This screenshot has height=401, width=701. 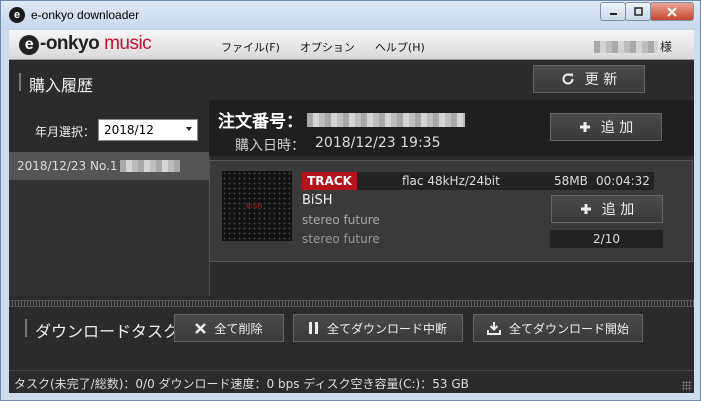 What do you see at coordinates (17, 15) in the screenshot?
I see `app-icon: e` at bounding box center [17, 15].